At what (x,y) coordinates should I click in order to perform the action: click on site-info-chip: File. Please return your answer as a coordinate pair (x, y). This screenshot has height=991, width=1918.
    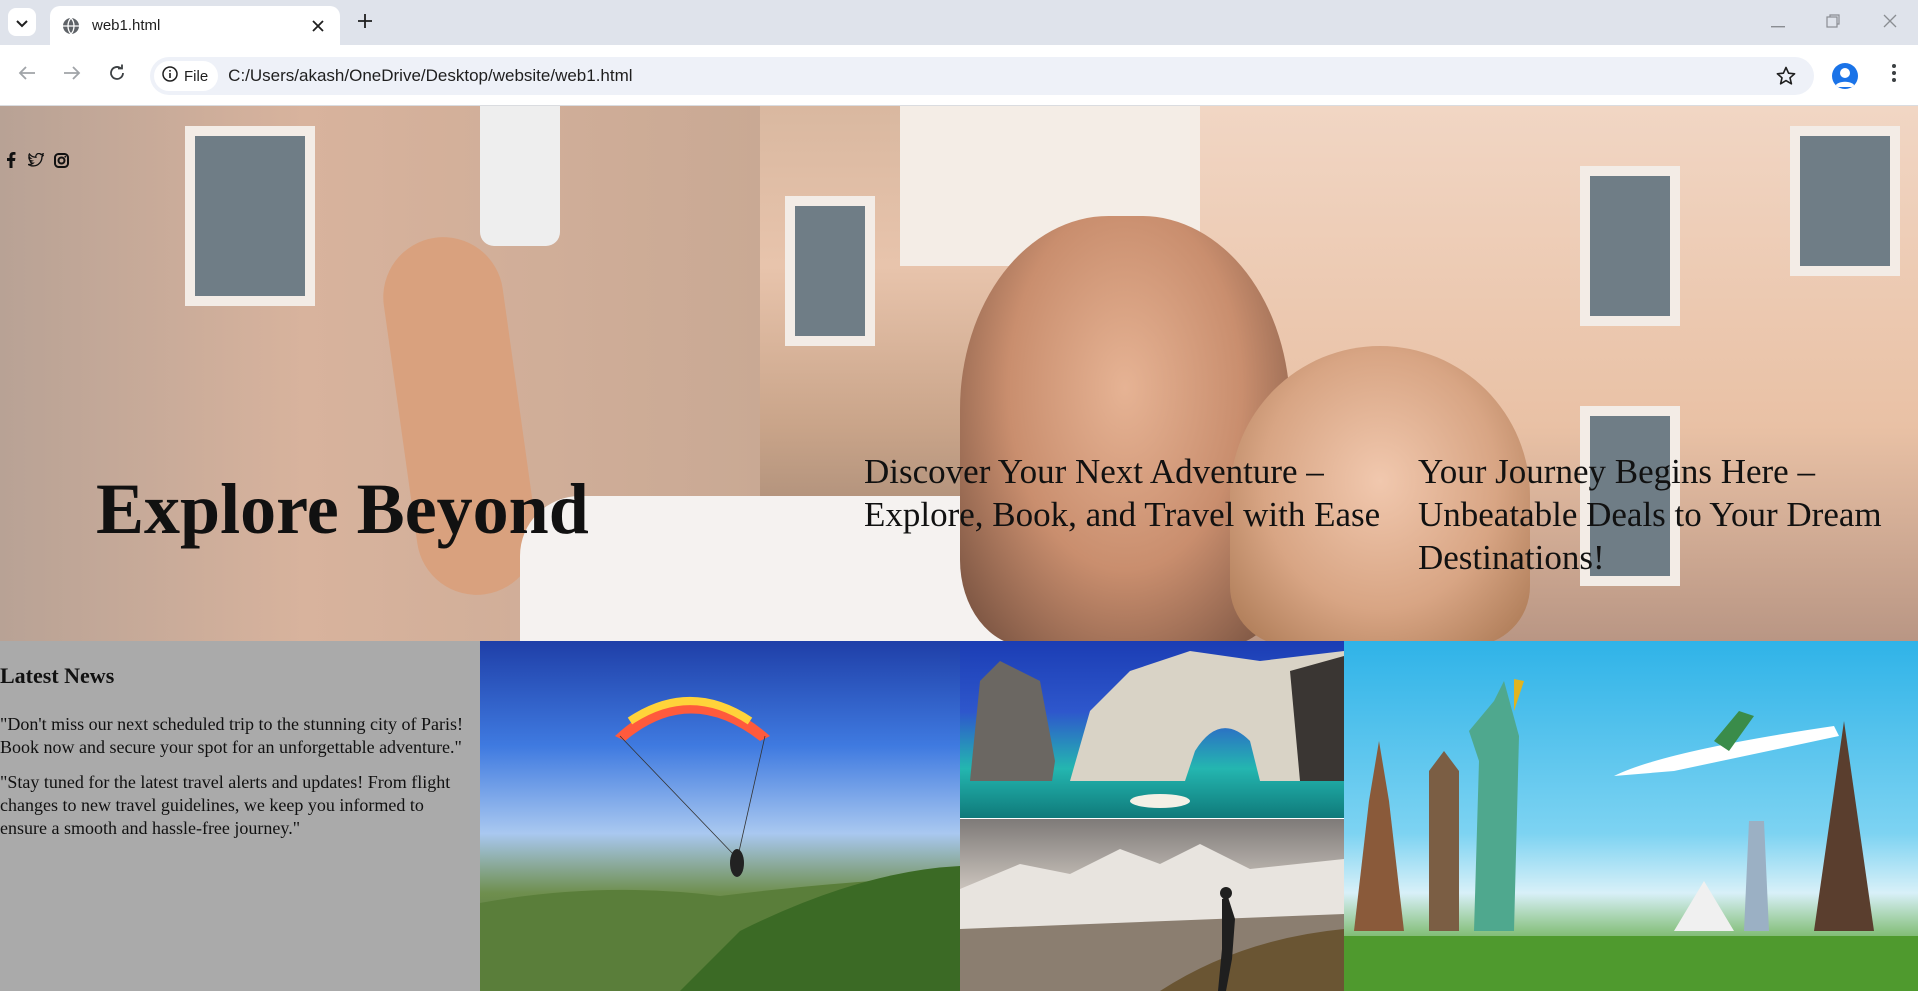
    Looking at the image, I should click on (186, 76).